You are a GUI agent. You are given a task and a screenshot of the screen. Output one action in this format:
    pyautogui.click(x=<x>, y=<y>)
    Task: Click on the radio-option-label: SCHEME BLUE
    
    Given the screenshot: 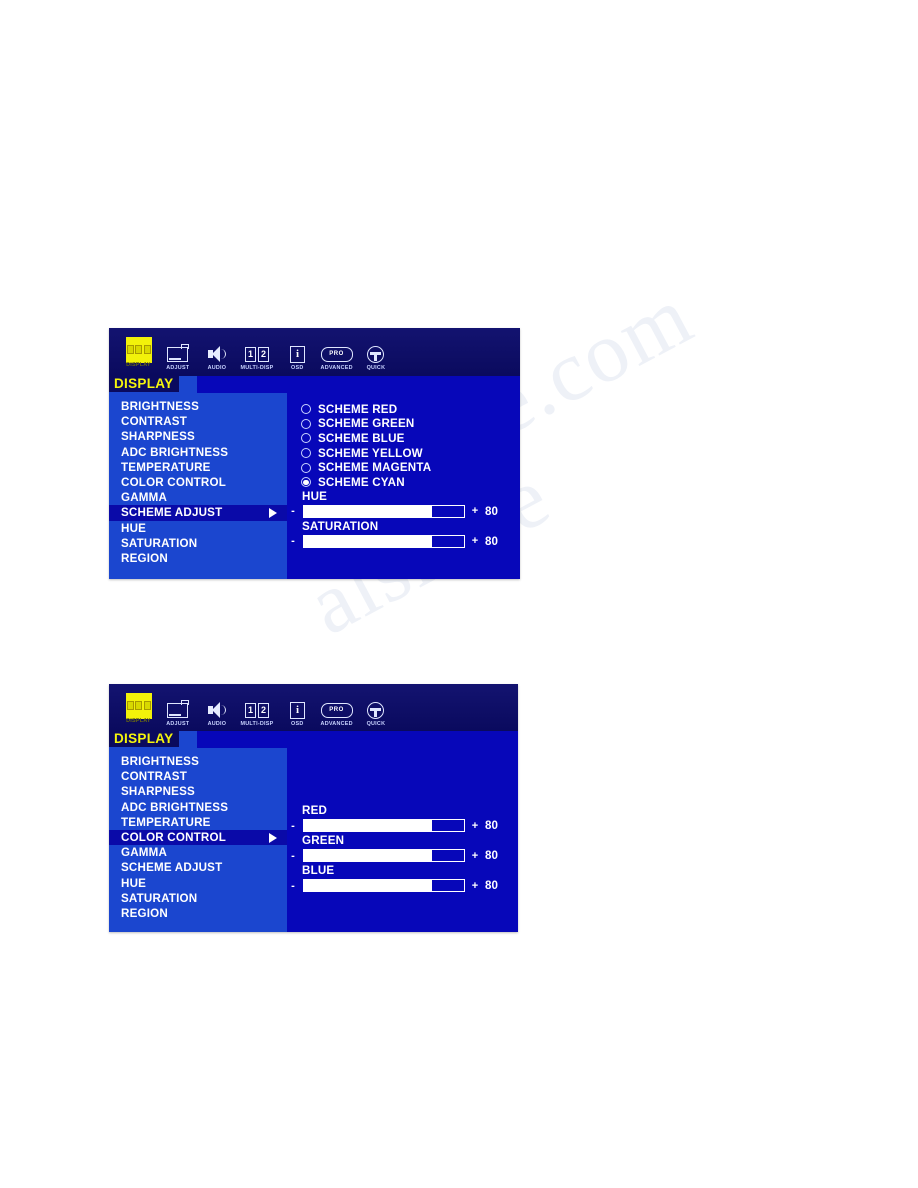 What is the action you would take?
    pyautogui.click(x=361, y=438)
    